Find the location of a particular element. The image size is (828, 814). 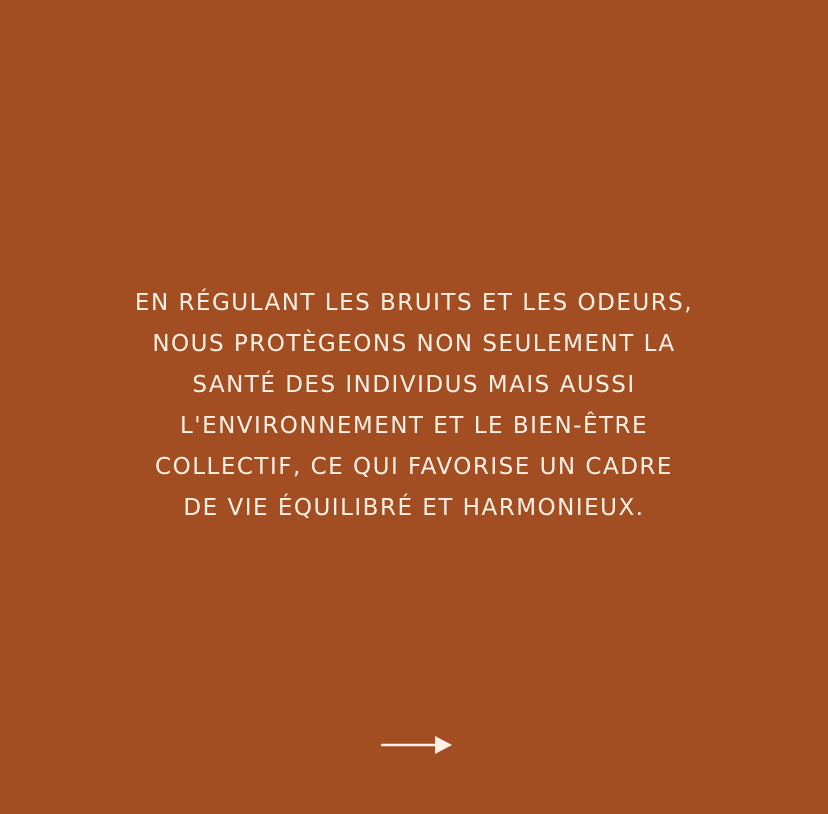

next-slide-button is located at coordinates (417, 745).